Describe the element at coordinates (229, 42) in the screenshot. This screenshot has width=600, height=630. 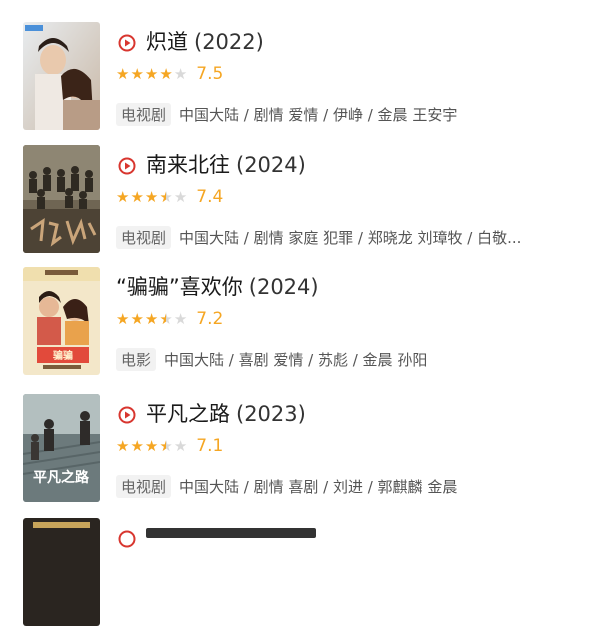
I see `year: (2022)` at that location.